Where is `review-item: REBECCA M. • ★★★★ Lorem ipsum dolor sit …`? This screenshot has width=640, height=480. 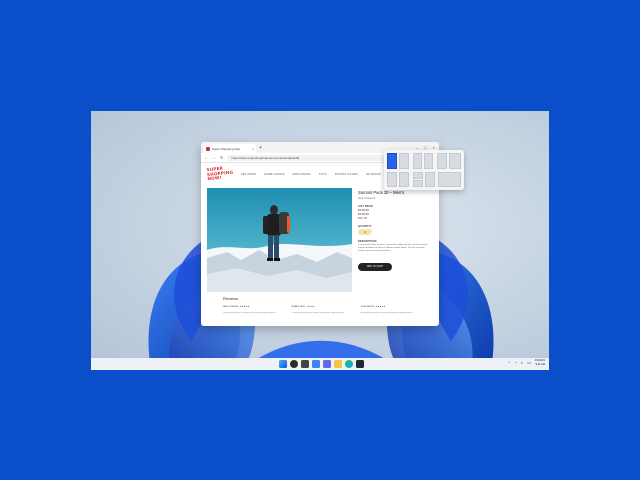
review-item: REBECCA M. • ★★★★ Lorem ipsum dolor sit … is located at coordinates (320, 309).